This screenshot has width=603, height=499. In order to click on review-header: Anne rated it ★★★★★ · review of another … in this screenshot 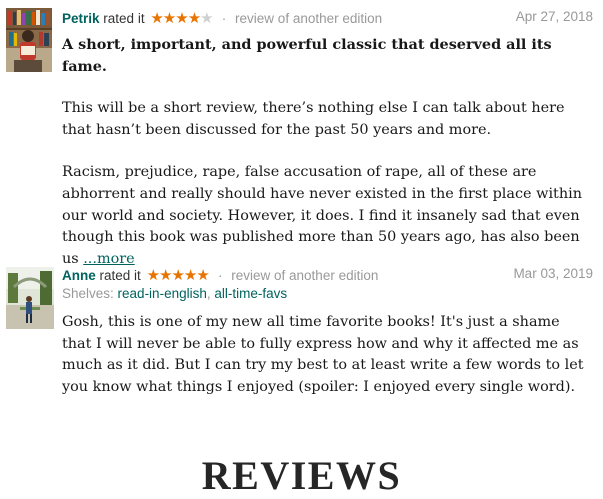, I will do `click(329, 276)`.